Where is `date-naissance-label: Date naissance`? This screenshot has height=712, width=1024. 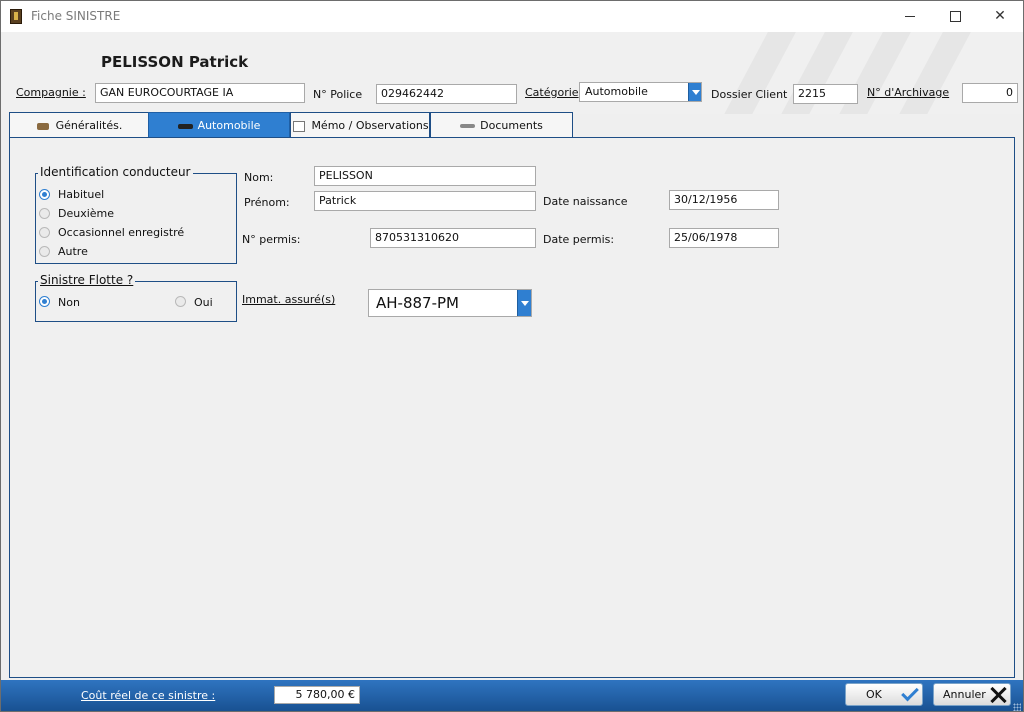 date-naissance-label: Date naissance is located at coordinates (585, 201).